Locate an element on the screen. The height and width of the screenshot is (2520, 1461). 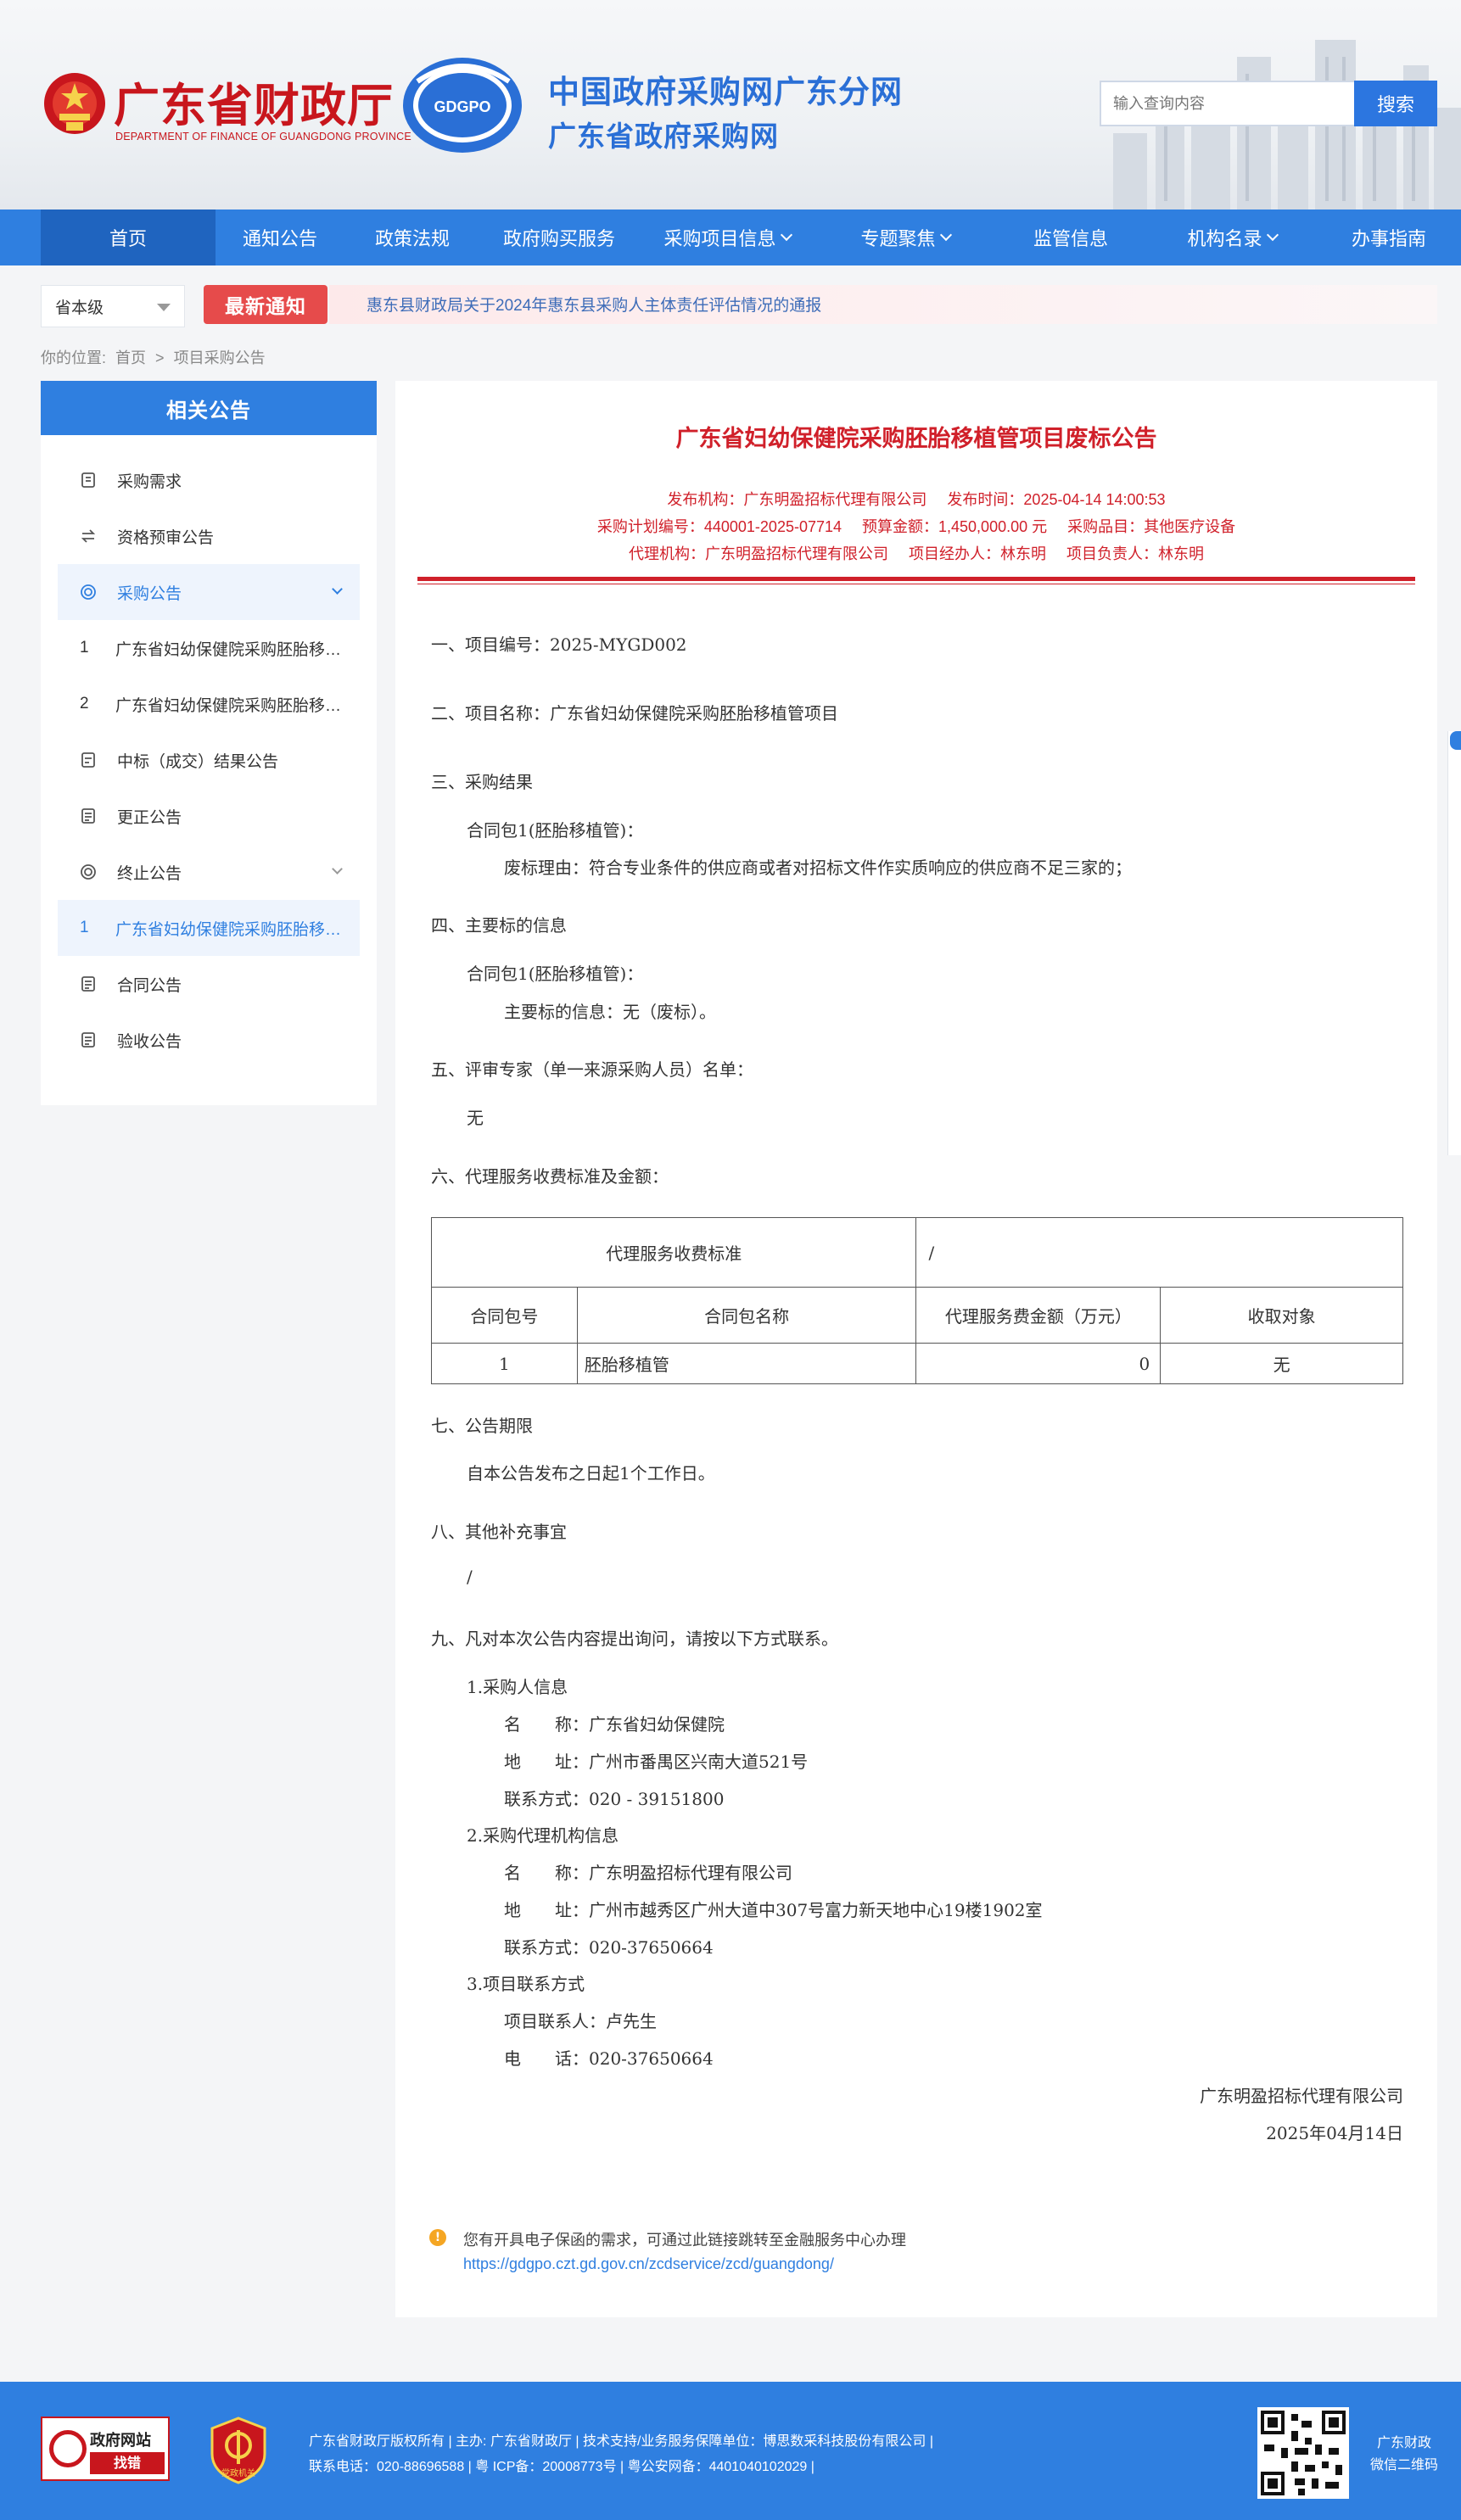
notice-period: 自本公告发布之日起1个工作日。 is located at coordinates (591, 1474).